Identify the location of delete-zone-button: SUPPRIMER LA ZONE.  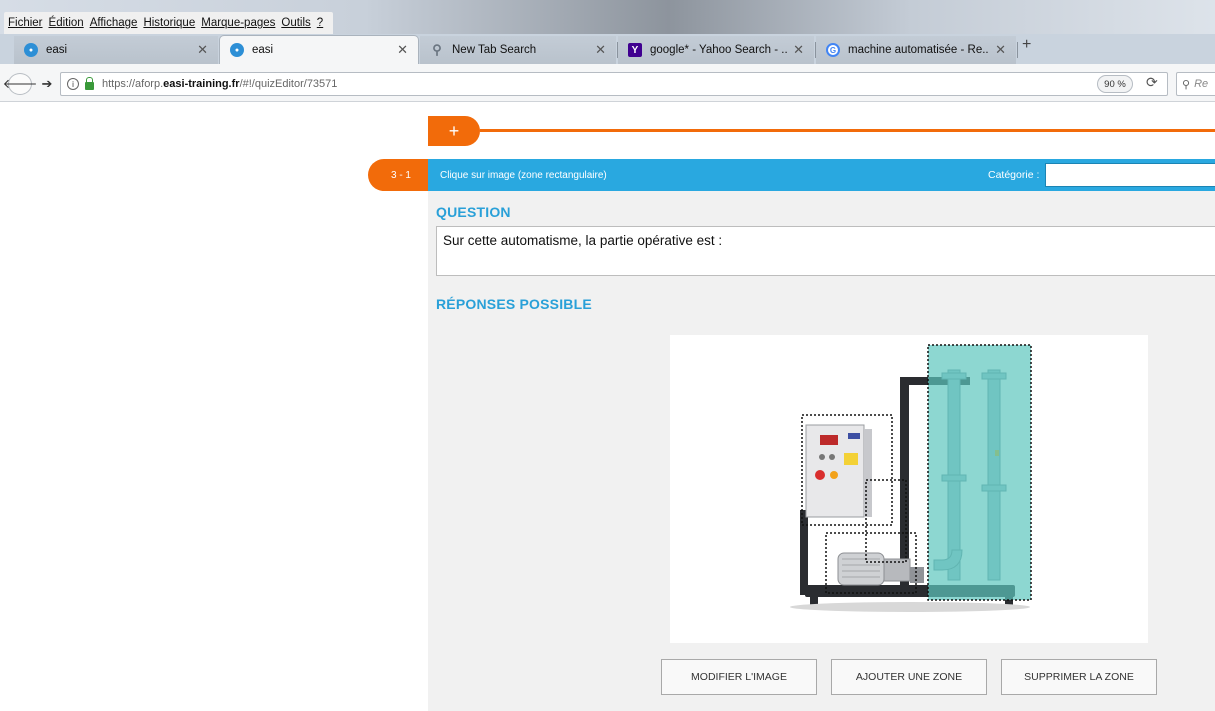
(1079, 677).